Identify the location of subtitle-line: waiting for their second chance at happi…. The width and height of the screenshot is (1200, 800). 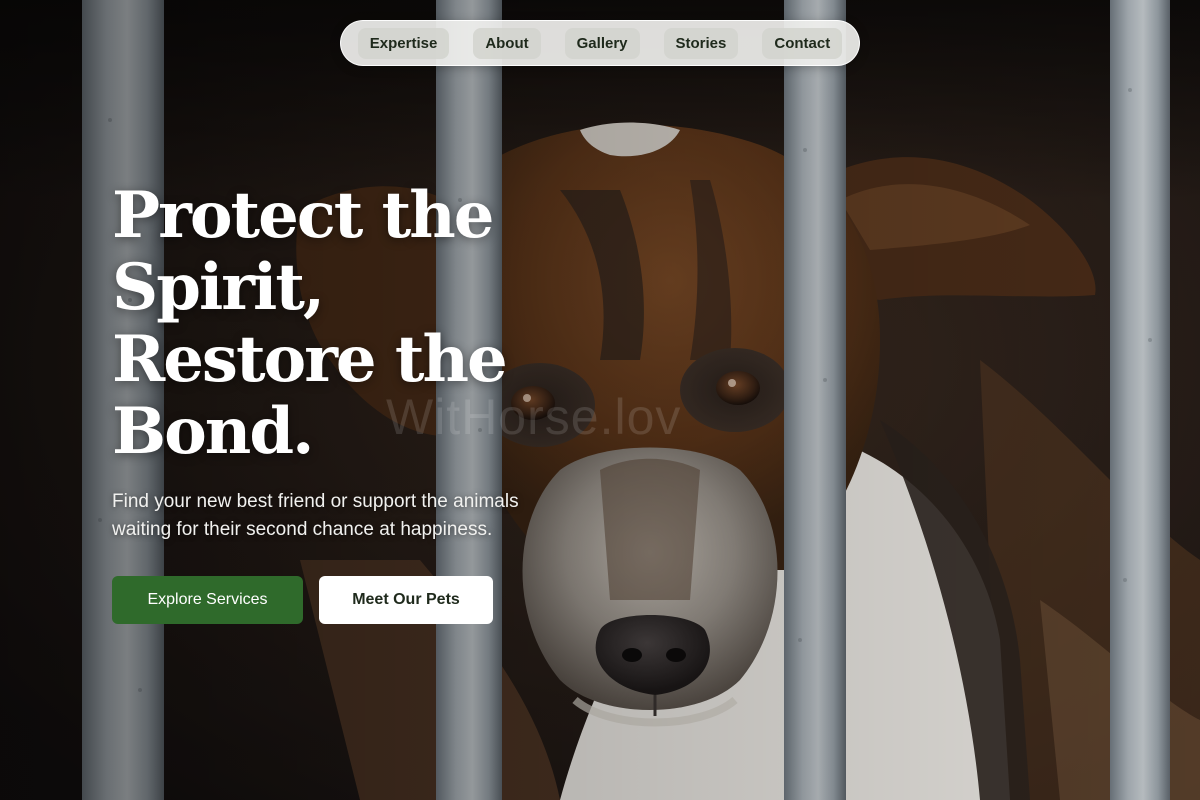
(302, 529).